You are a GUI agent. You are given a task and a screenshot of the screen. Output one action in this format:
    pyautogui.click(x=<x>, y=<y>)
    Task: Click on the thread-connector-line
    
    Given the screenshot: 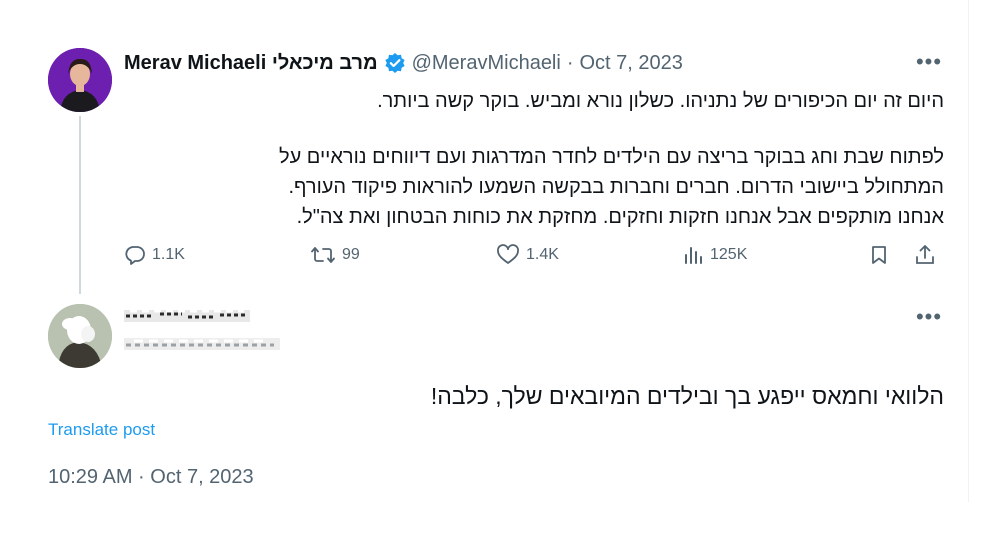 What is the action you would take?
    pyautogui.click(x=80, y=205)
    